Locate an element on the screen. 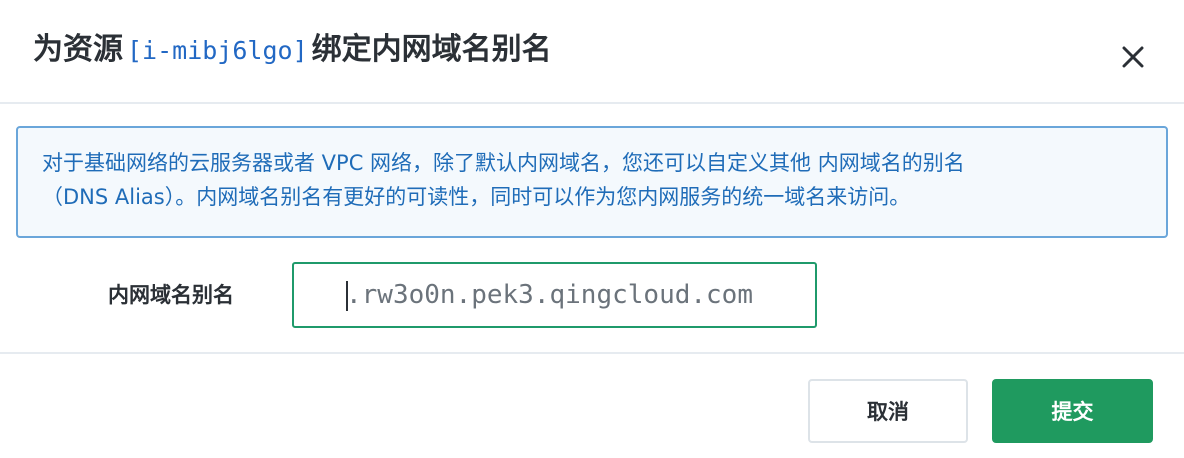 This screenshot has width=1184, height=458. close-button is located at coordinates (1133, 57).